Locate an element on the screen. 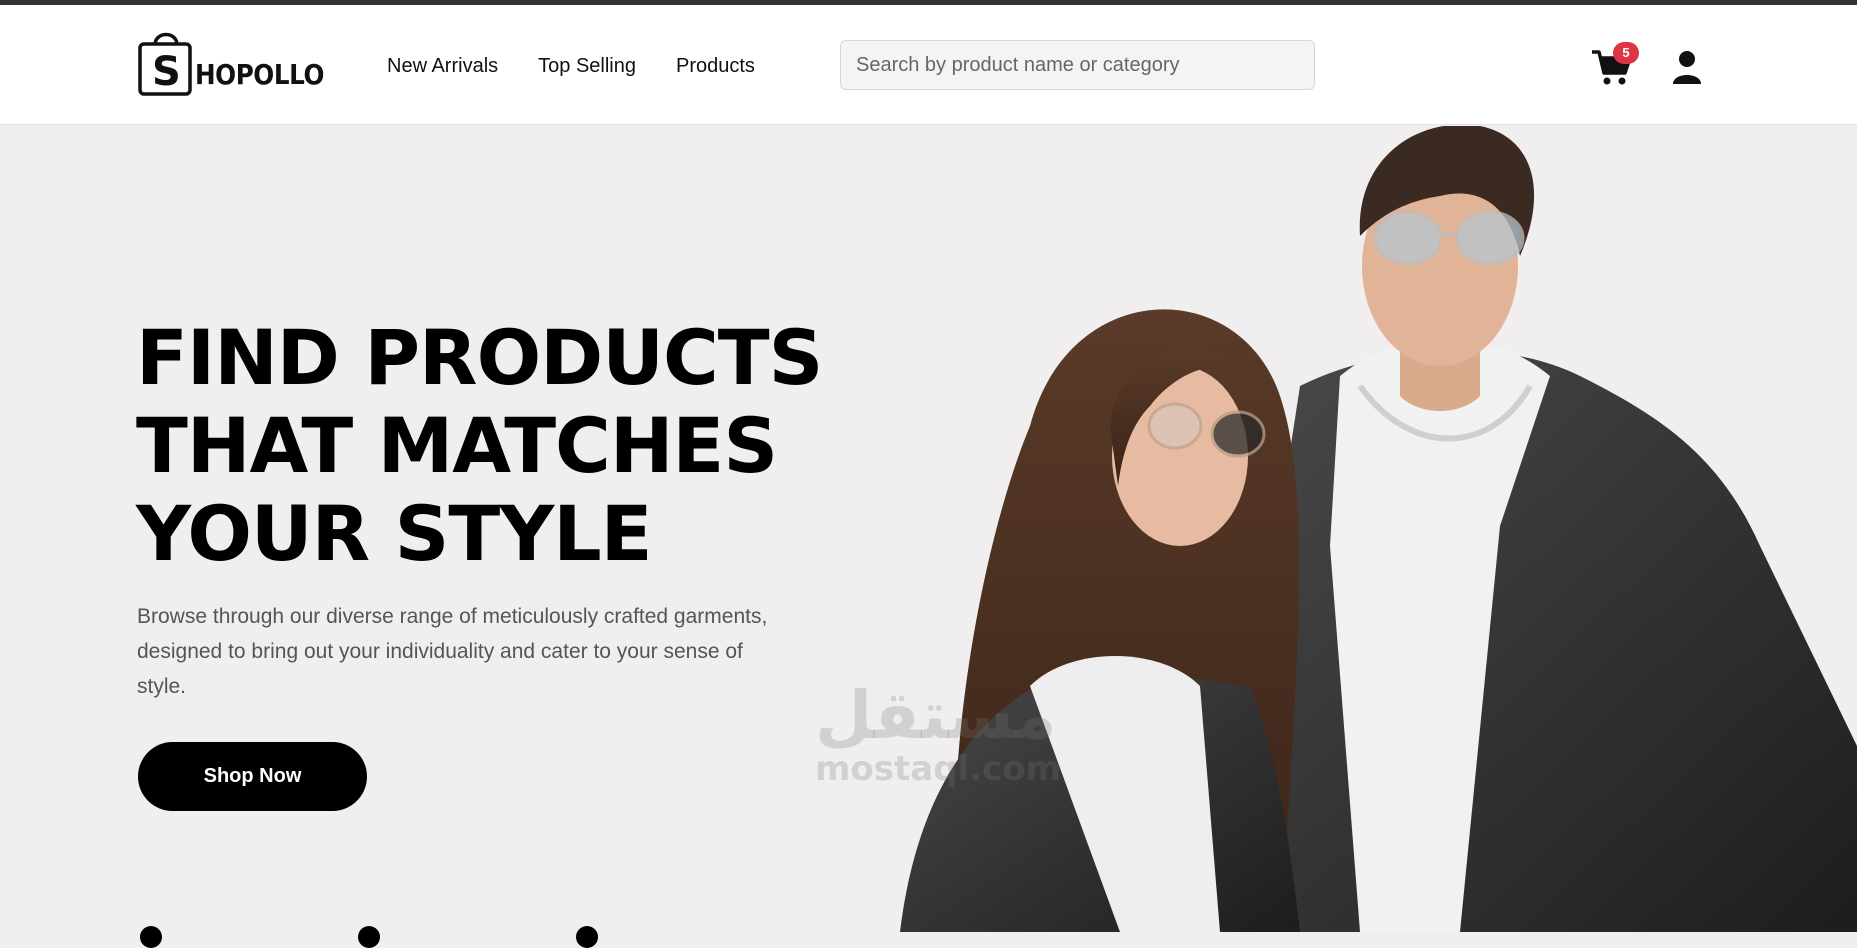 Image resolution: width=1857 pixels, height=948 pixels. shopping-bag-logo-icon: S is located at coordinates (165, 64).